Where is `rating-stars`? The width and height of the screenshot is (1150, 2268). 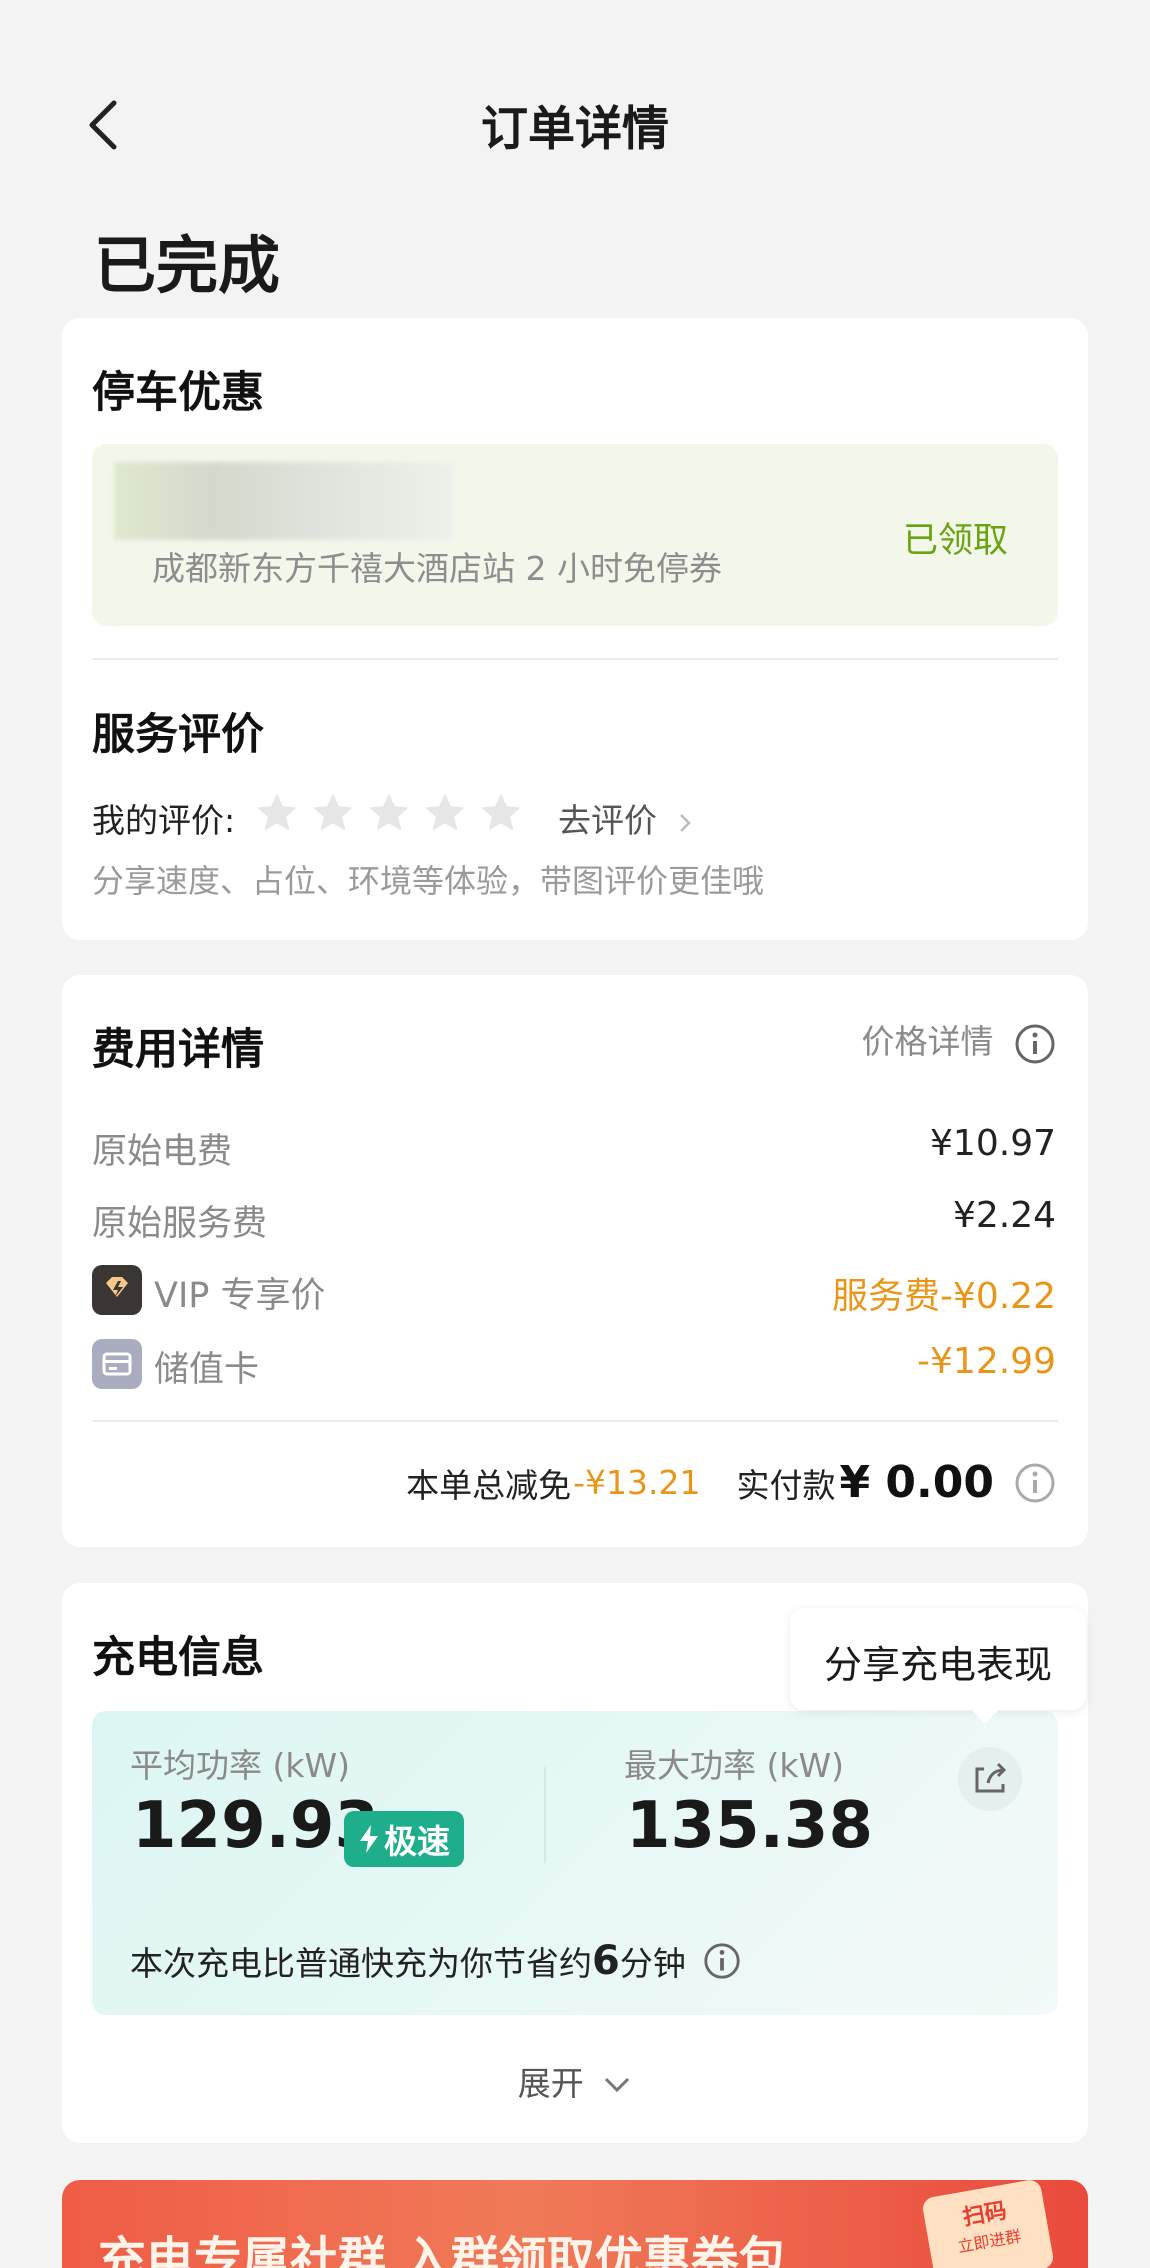 rating-stars is located at coordinates (394, 815).